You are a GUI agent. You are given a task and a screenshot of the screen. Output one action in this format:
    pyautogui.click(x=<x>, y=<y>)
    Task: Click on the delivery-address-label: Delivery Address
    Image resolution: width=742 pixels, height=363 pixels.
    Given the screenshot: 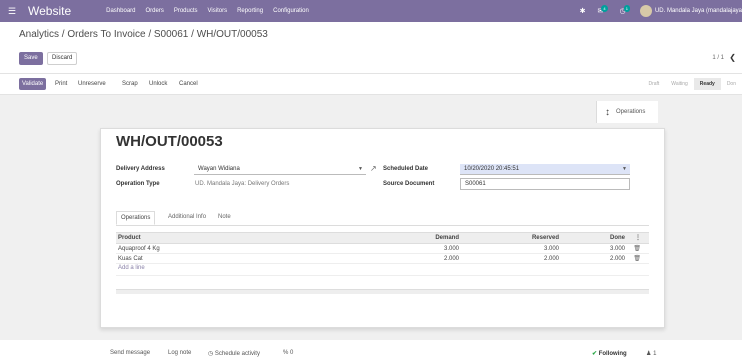 What is the action you would take?
    pyautogui.click(x=140, y=169)
    